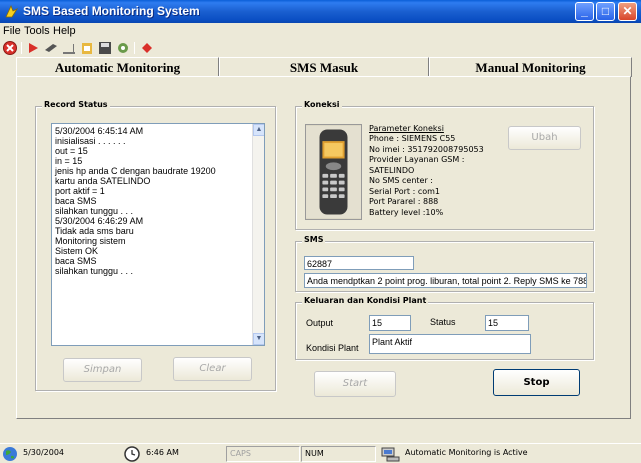 The width and height of the screenshot is (641, 463). What do you see at coordinates (77, 251) in the screenshot?
I see `list-item: Sistem OK` at bounding box center [77, 251].